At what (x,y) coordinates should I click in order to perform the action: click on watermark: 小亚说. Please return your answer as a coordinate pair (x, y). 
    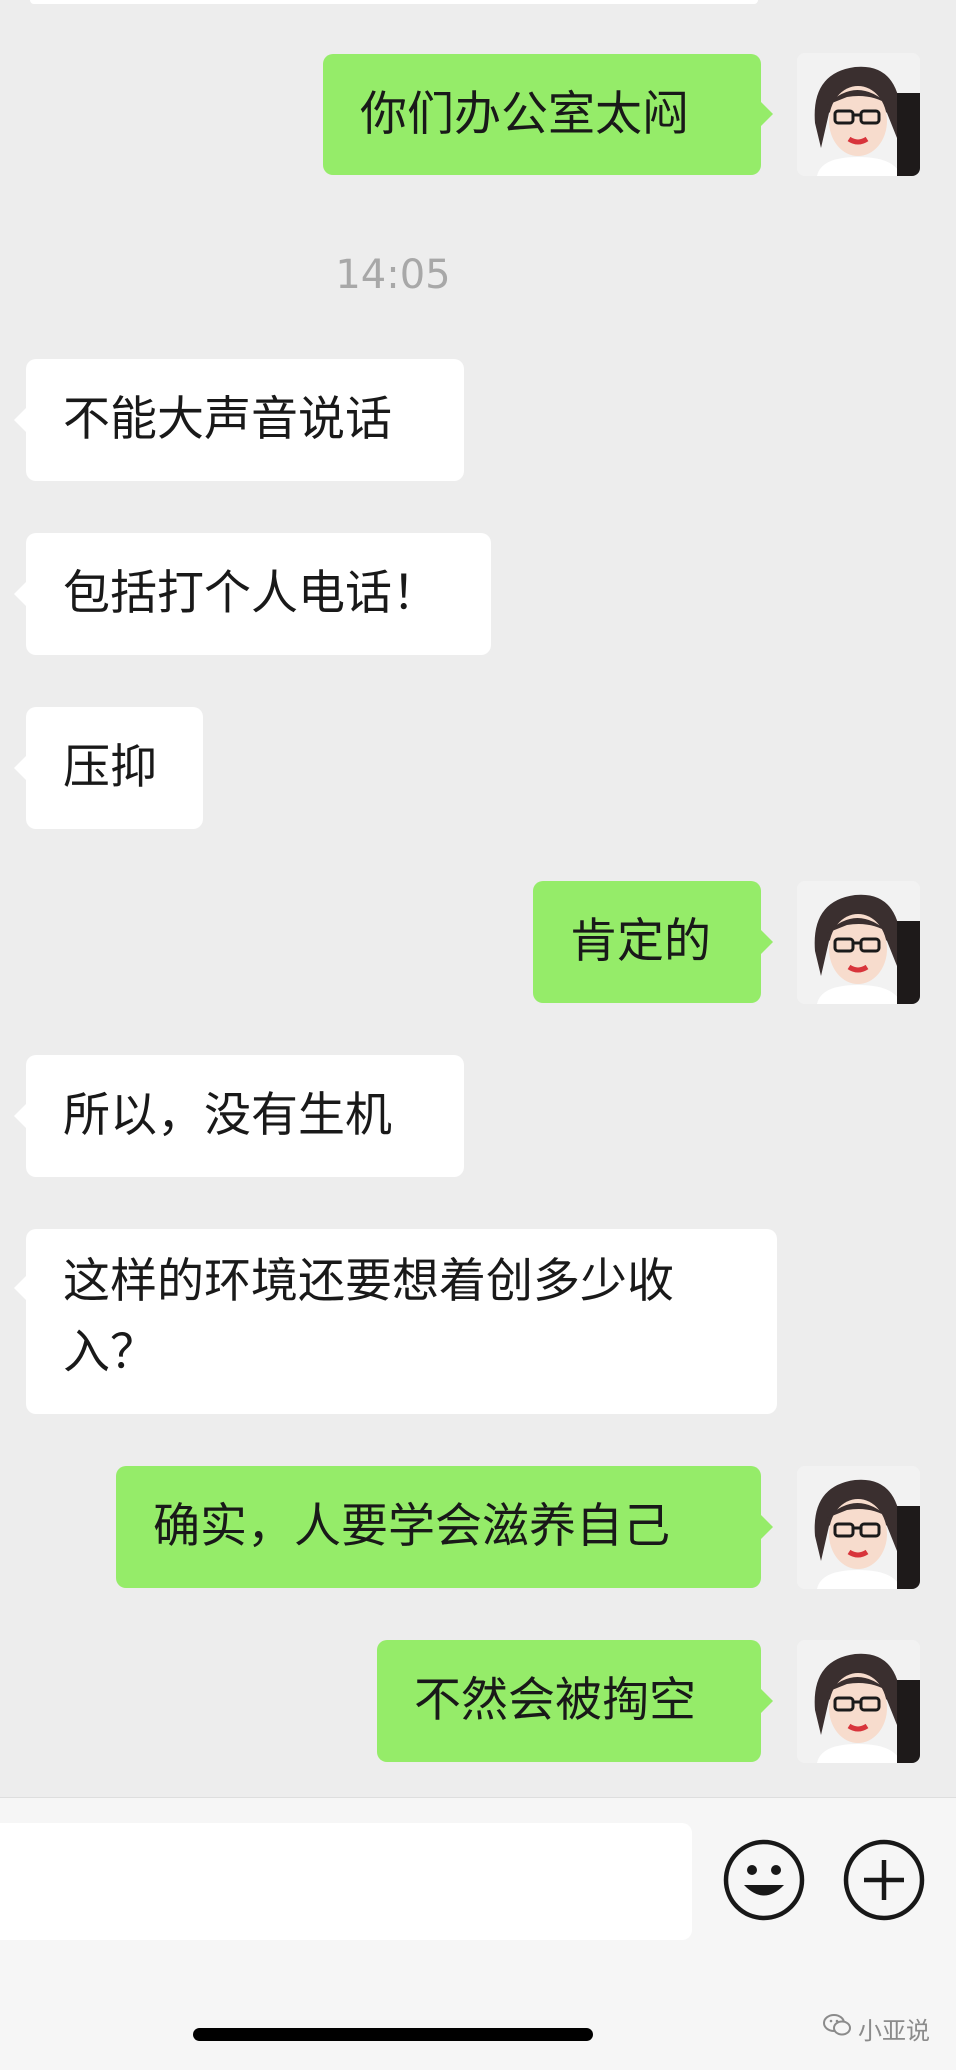
    Looking at the image, I should click on (876, 2028).